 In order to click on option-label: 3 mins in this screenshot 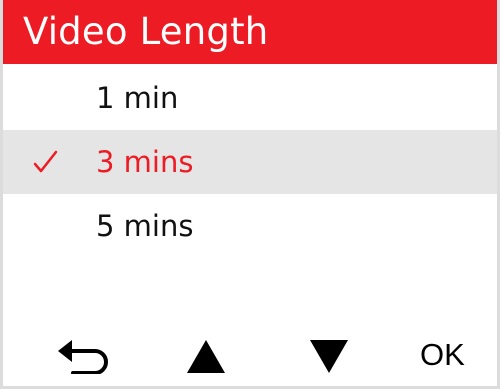, I will do `click(145, 162)`.